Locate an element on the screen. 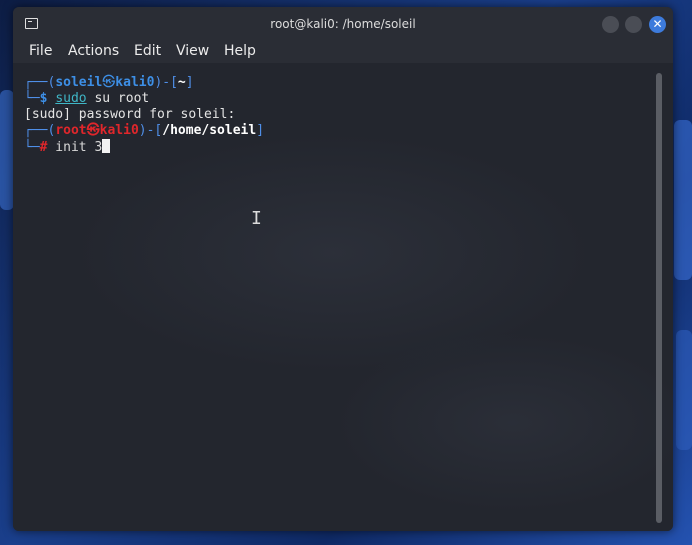  prompt-symbol: $ is located at coordinates (43, 98).